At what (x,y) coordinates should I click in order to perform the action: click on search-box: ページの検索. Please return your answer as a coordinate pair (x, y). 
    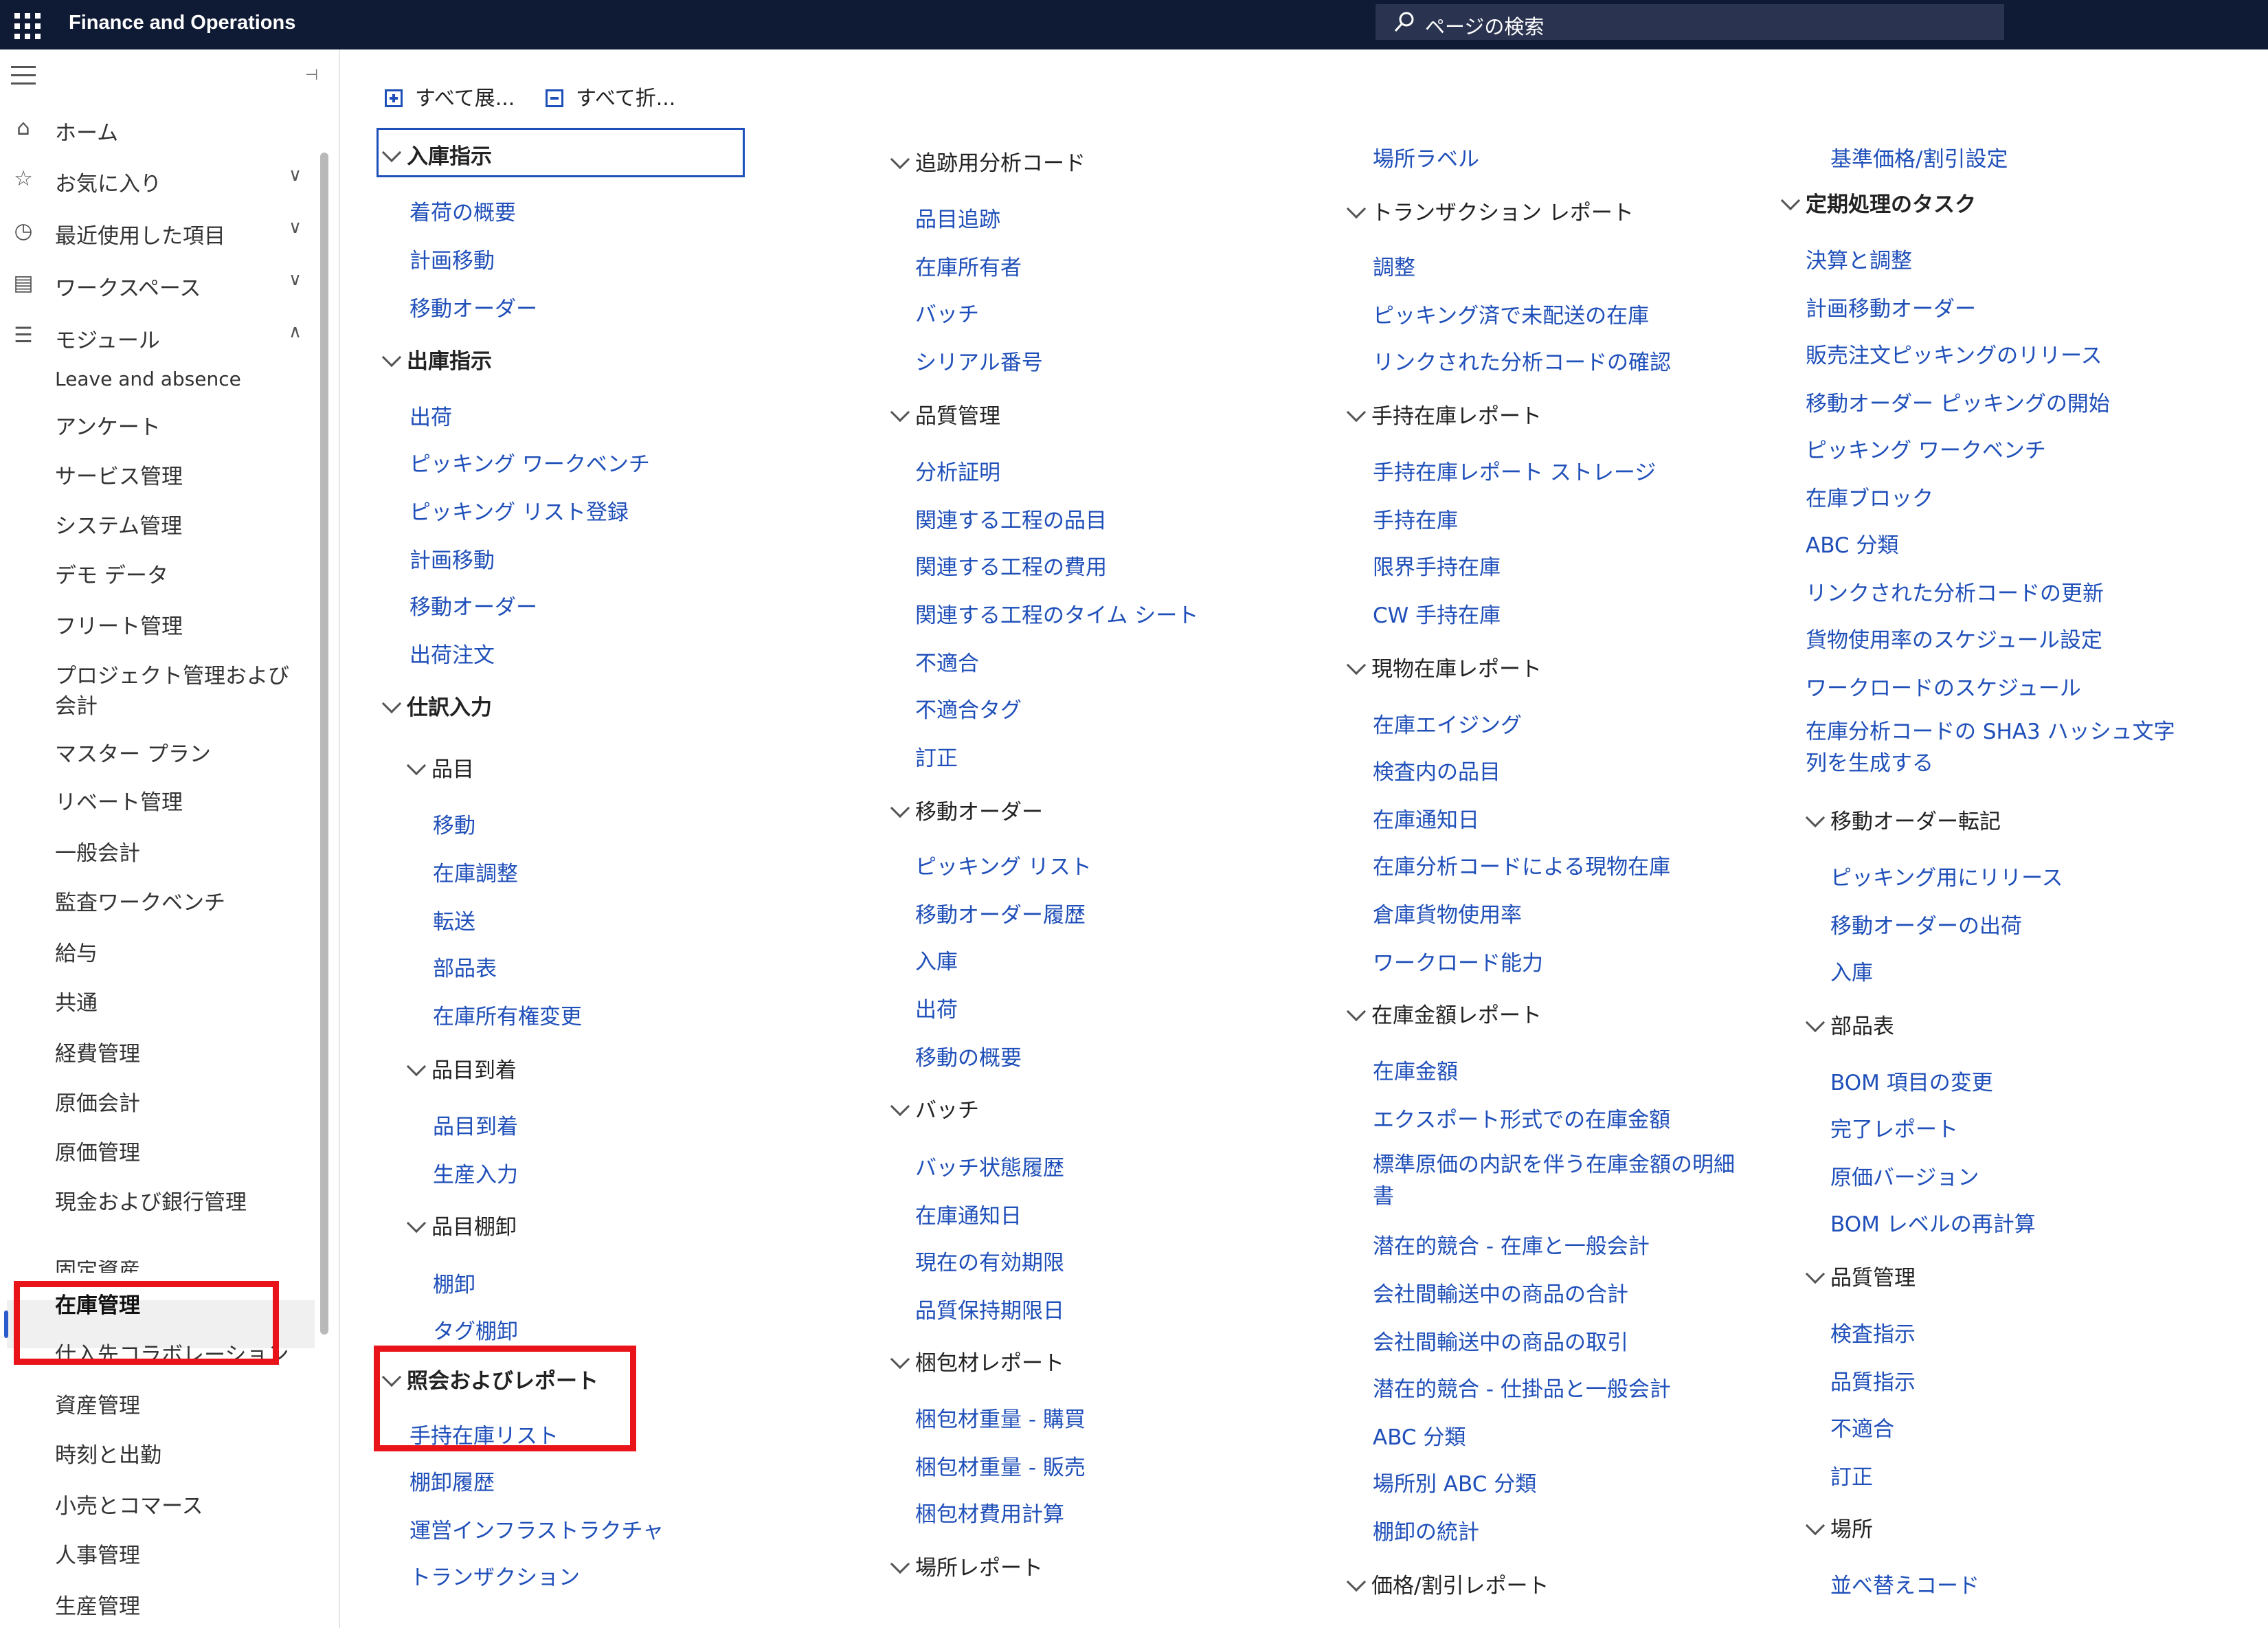
    Looking at the image, I should click on (1690, 22).